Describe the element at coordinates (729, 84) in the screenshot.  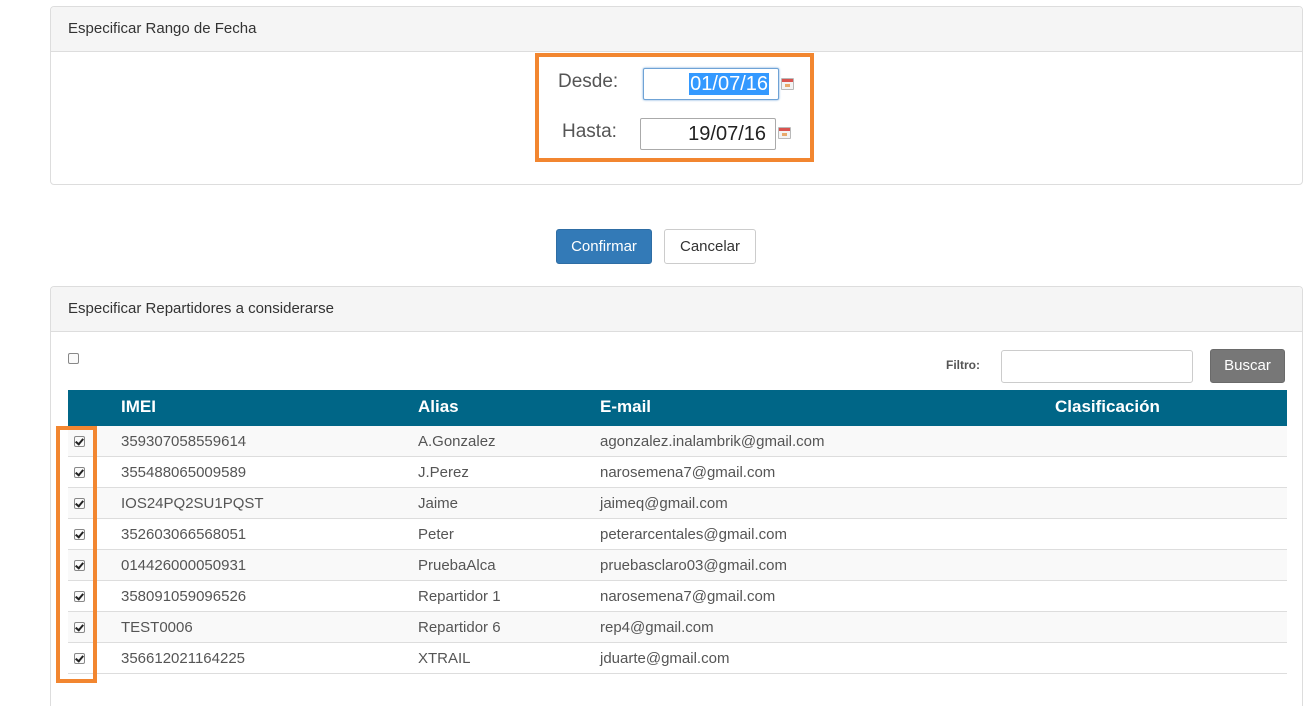
I see `desde-date-value: 01/07/16` at that location.